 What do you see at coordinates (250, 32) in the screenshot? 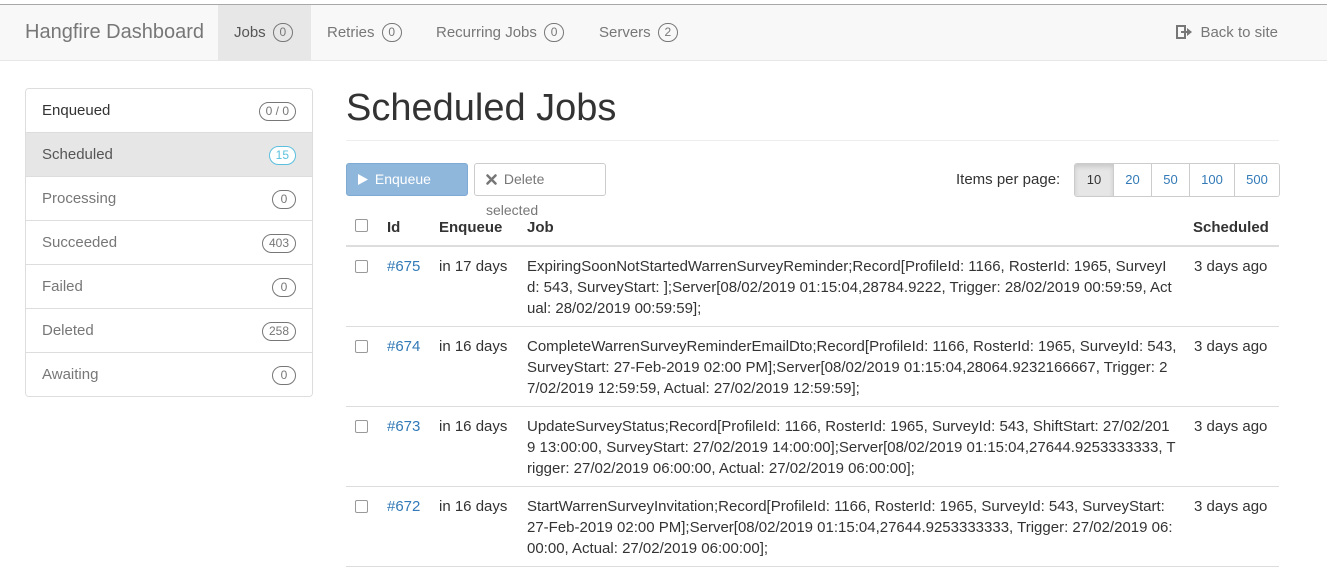
I see `nav-jobs-label: Jobs` at bounding box center [250, 32].